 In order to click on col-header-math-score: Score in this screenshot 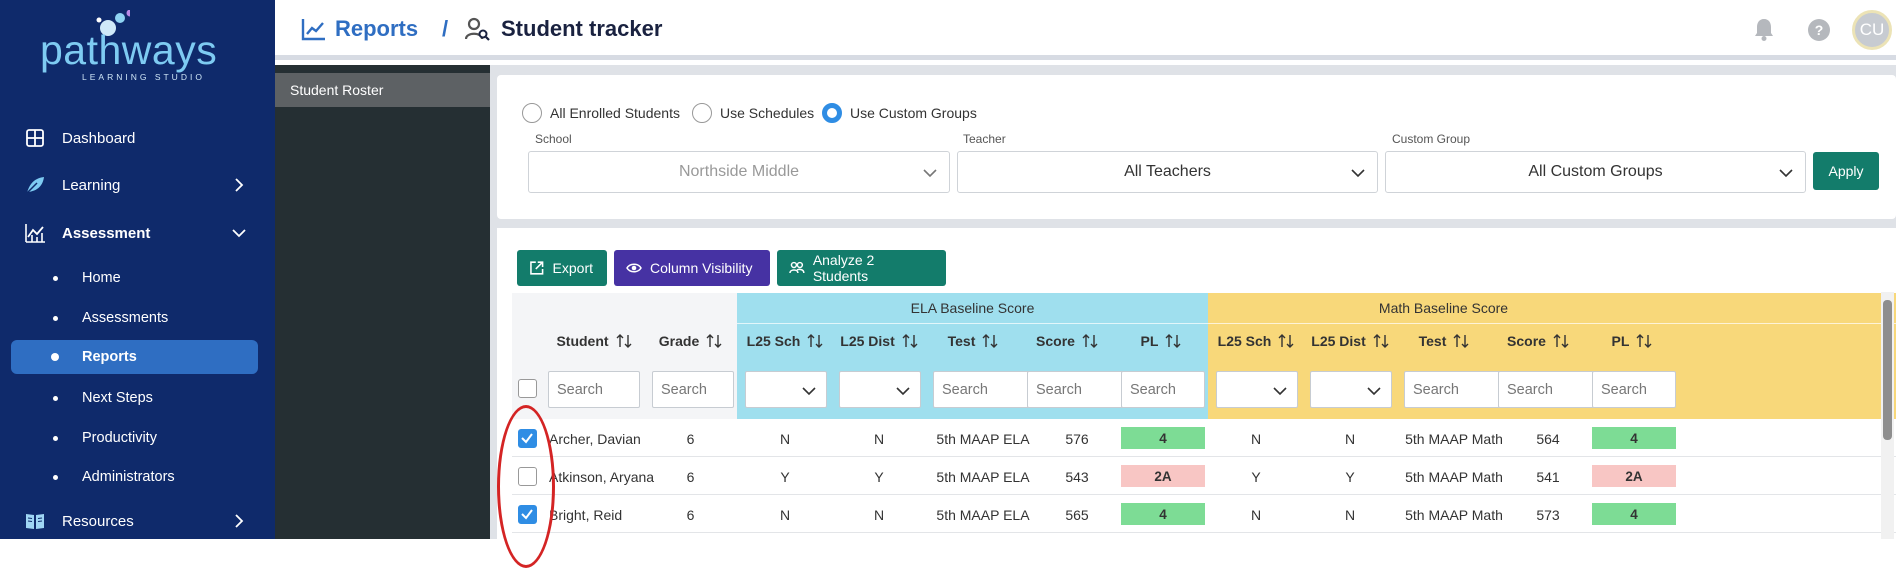, I will do `click(1538, 341)`.